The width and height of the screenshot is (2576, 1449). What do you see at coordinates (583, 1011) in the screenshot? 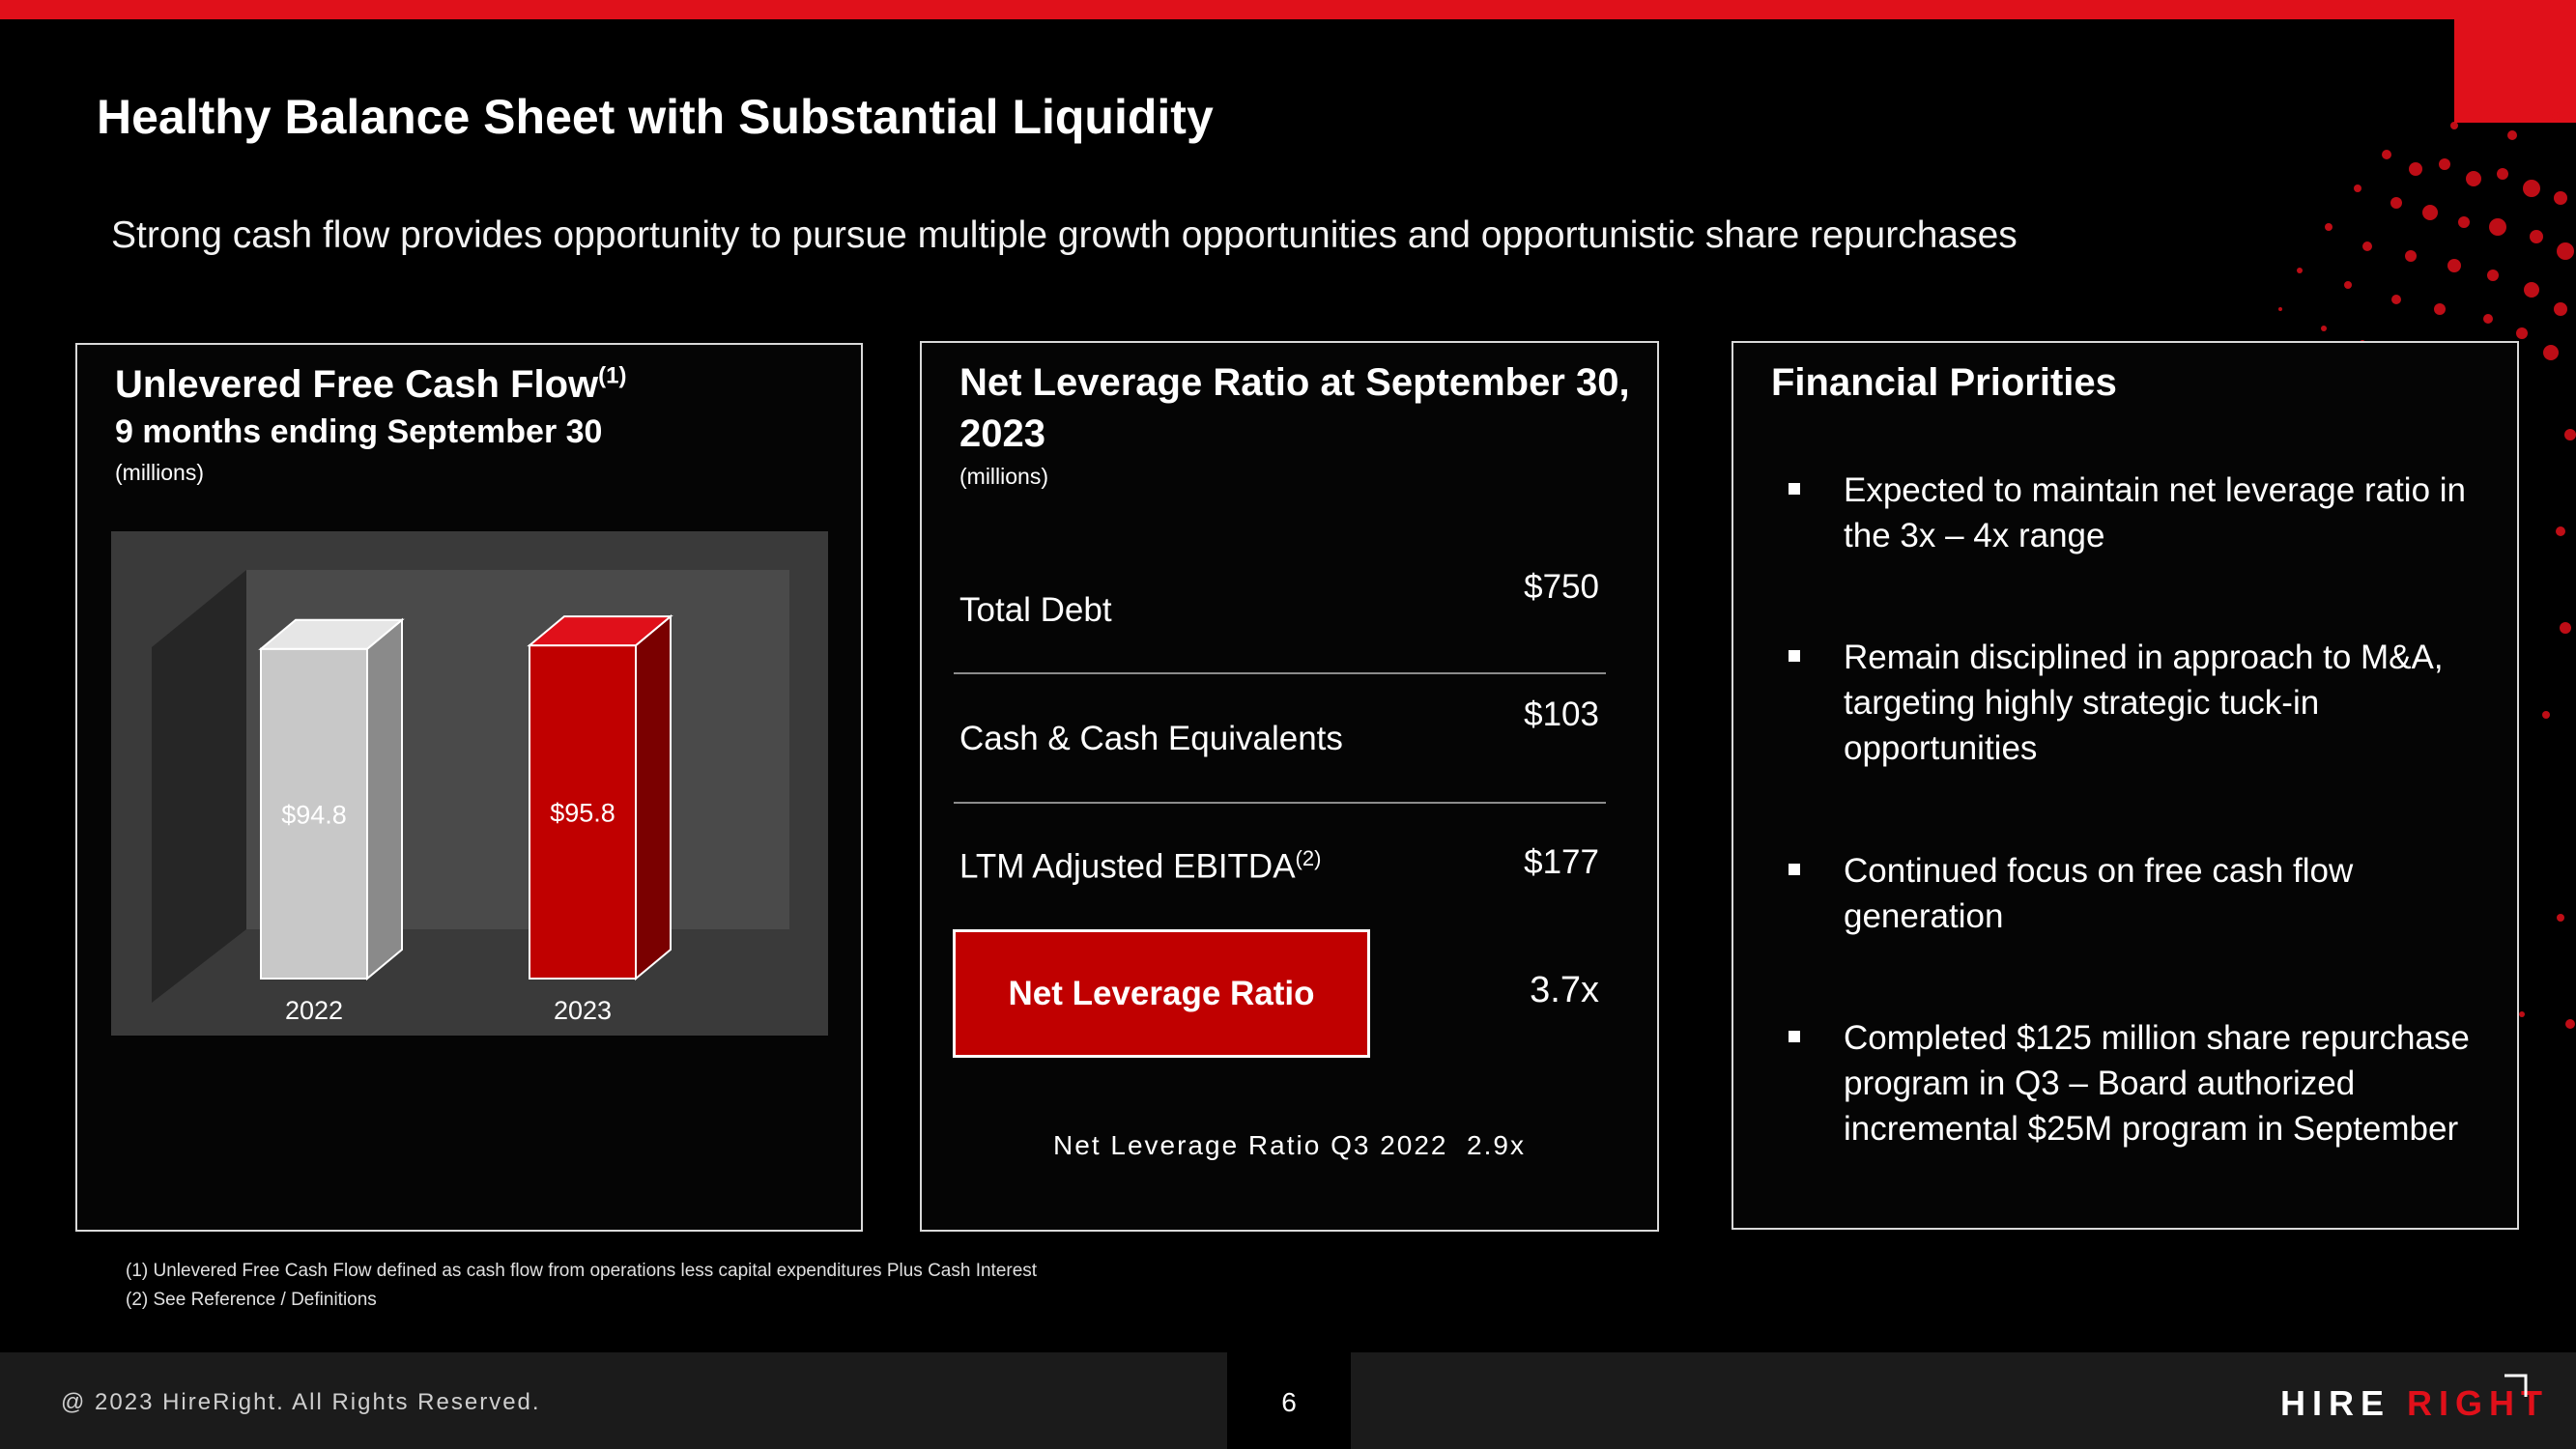
I see `x-tick-label: 2023` at bounding box center [583, 1011].